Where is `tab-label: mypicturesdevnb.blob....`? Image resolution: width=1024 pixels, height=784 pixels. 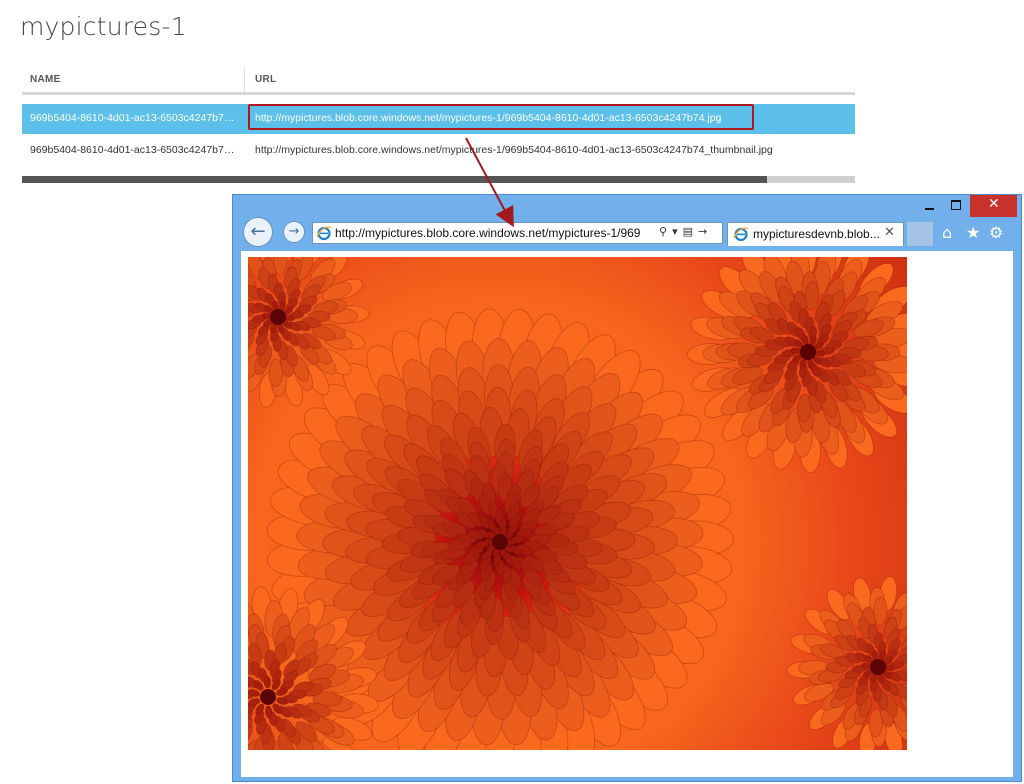 tab-label: mypicturesdevnb.blob.... is located at coordinates (817, 234).